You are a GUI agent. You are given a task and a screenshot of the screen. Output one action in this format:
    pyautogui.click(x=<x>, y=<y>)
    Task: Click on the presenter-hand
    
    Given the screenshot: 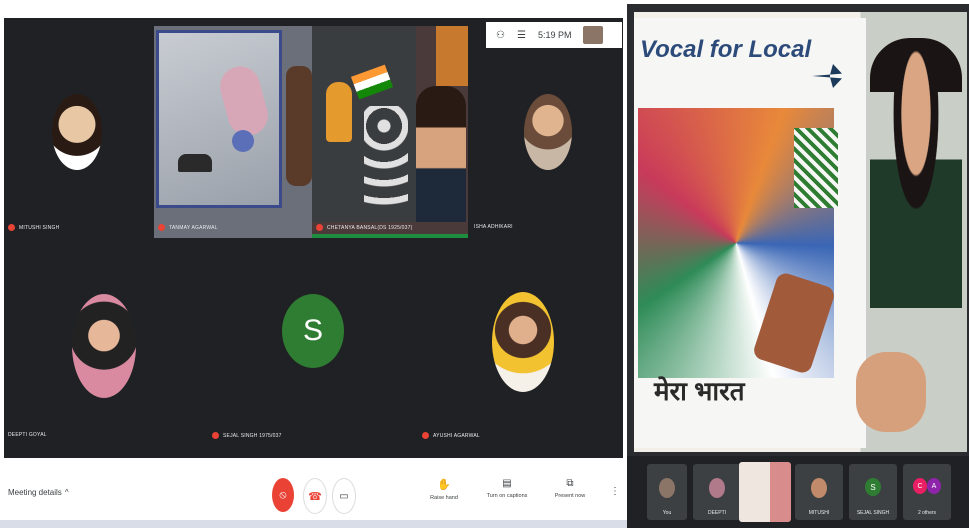 What is the action you would take?
    pyautogui.click(x=891, y=392)
    